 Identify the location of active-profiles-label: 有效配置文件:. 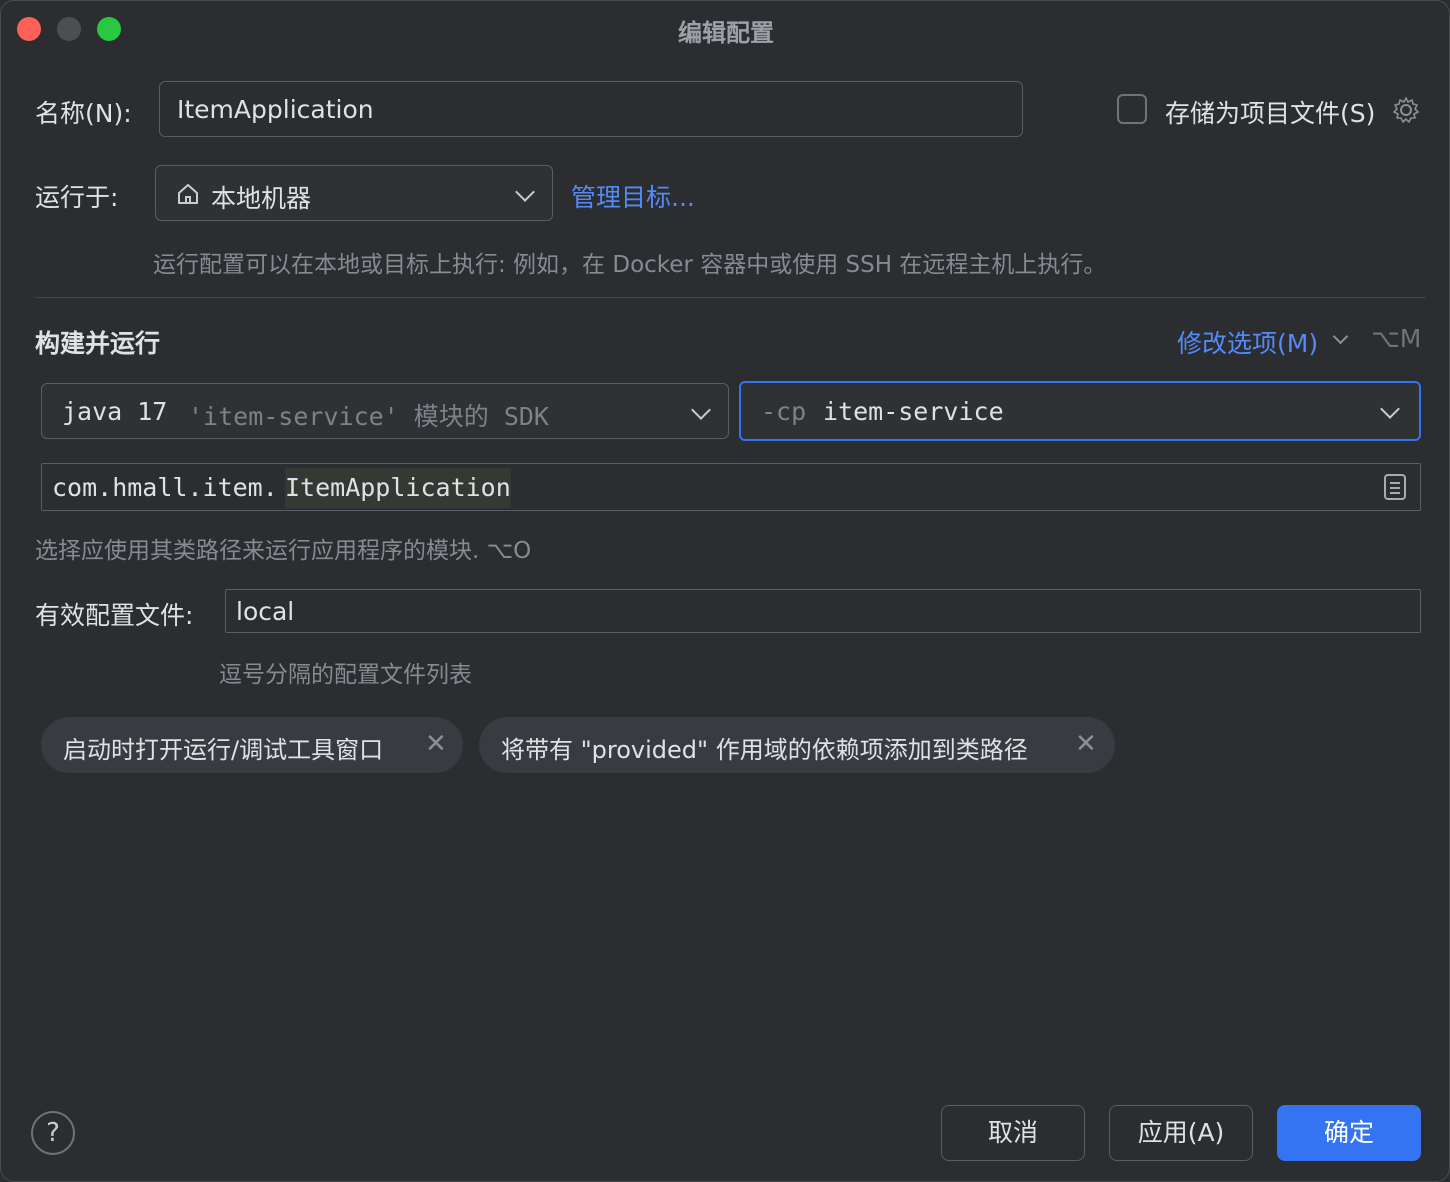
(114, 615).